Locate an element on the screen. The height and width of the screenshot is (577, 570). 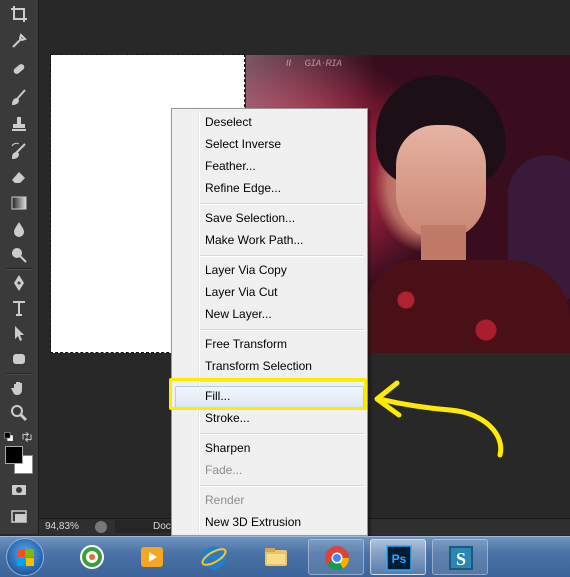
media-player-icon is located at coordinates (152, 557).